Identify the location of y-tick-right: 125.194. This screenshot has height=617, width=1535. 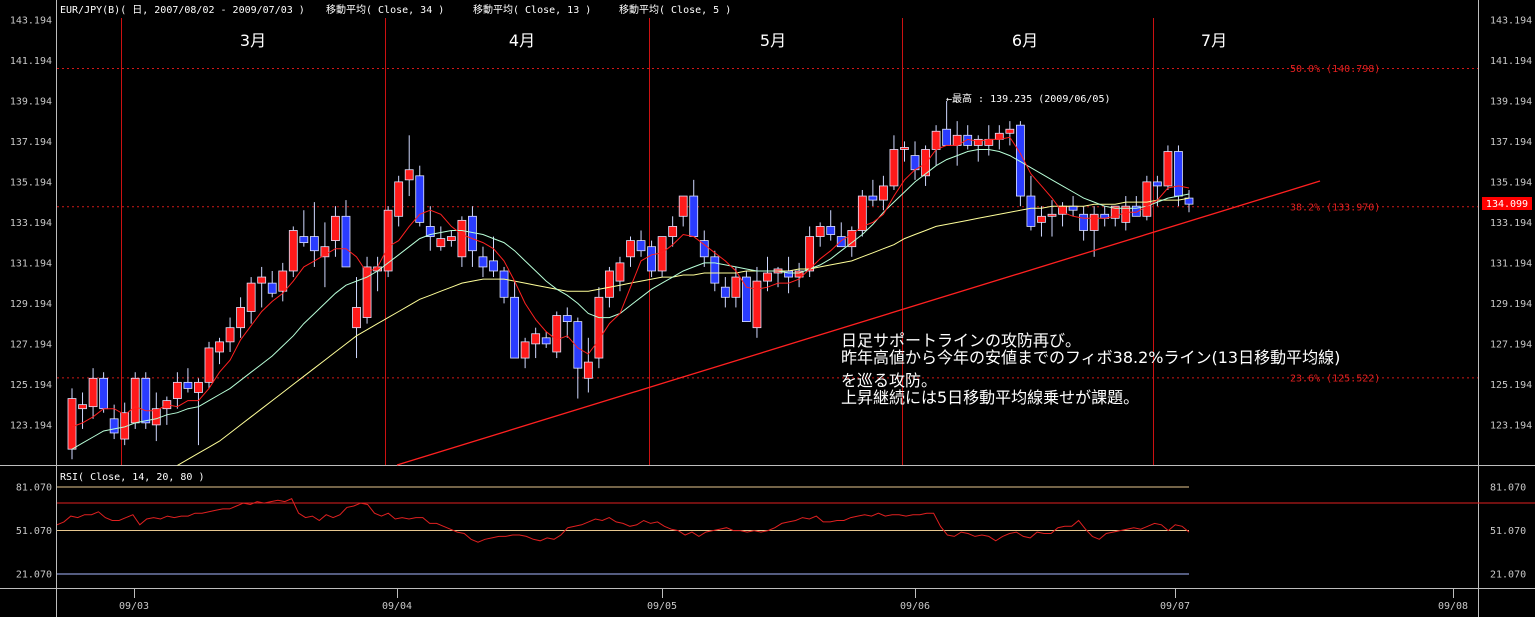
(1511, 385).